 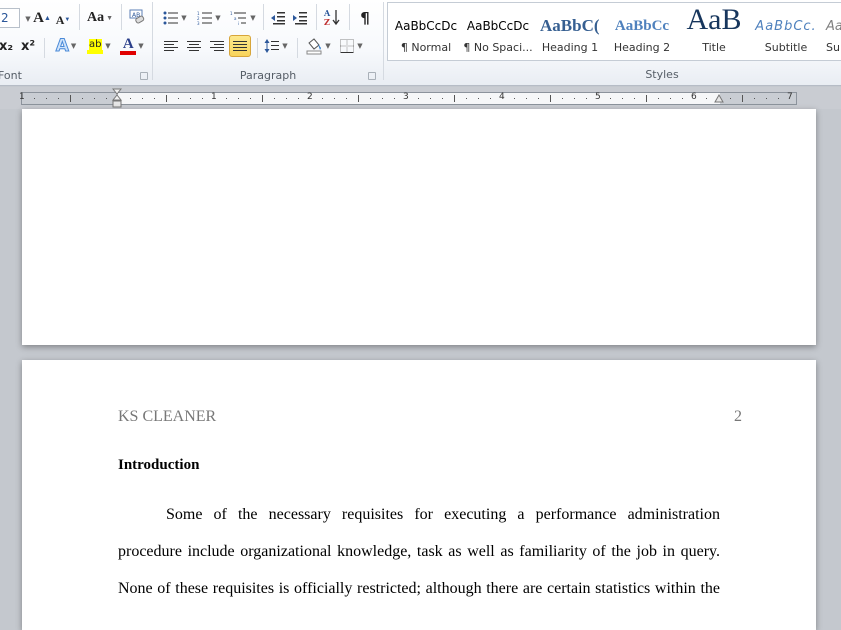 What do you see at coordinates (137, 17) in the screenshot?
I see `clear-formatting-button: AB` at bounding box center [137, 17].